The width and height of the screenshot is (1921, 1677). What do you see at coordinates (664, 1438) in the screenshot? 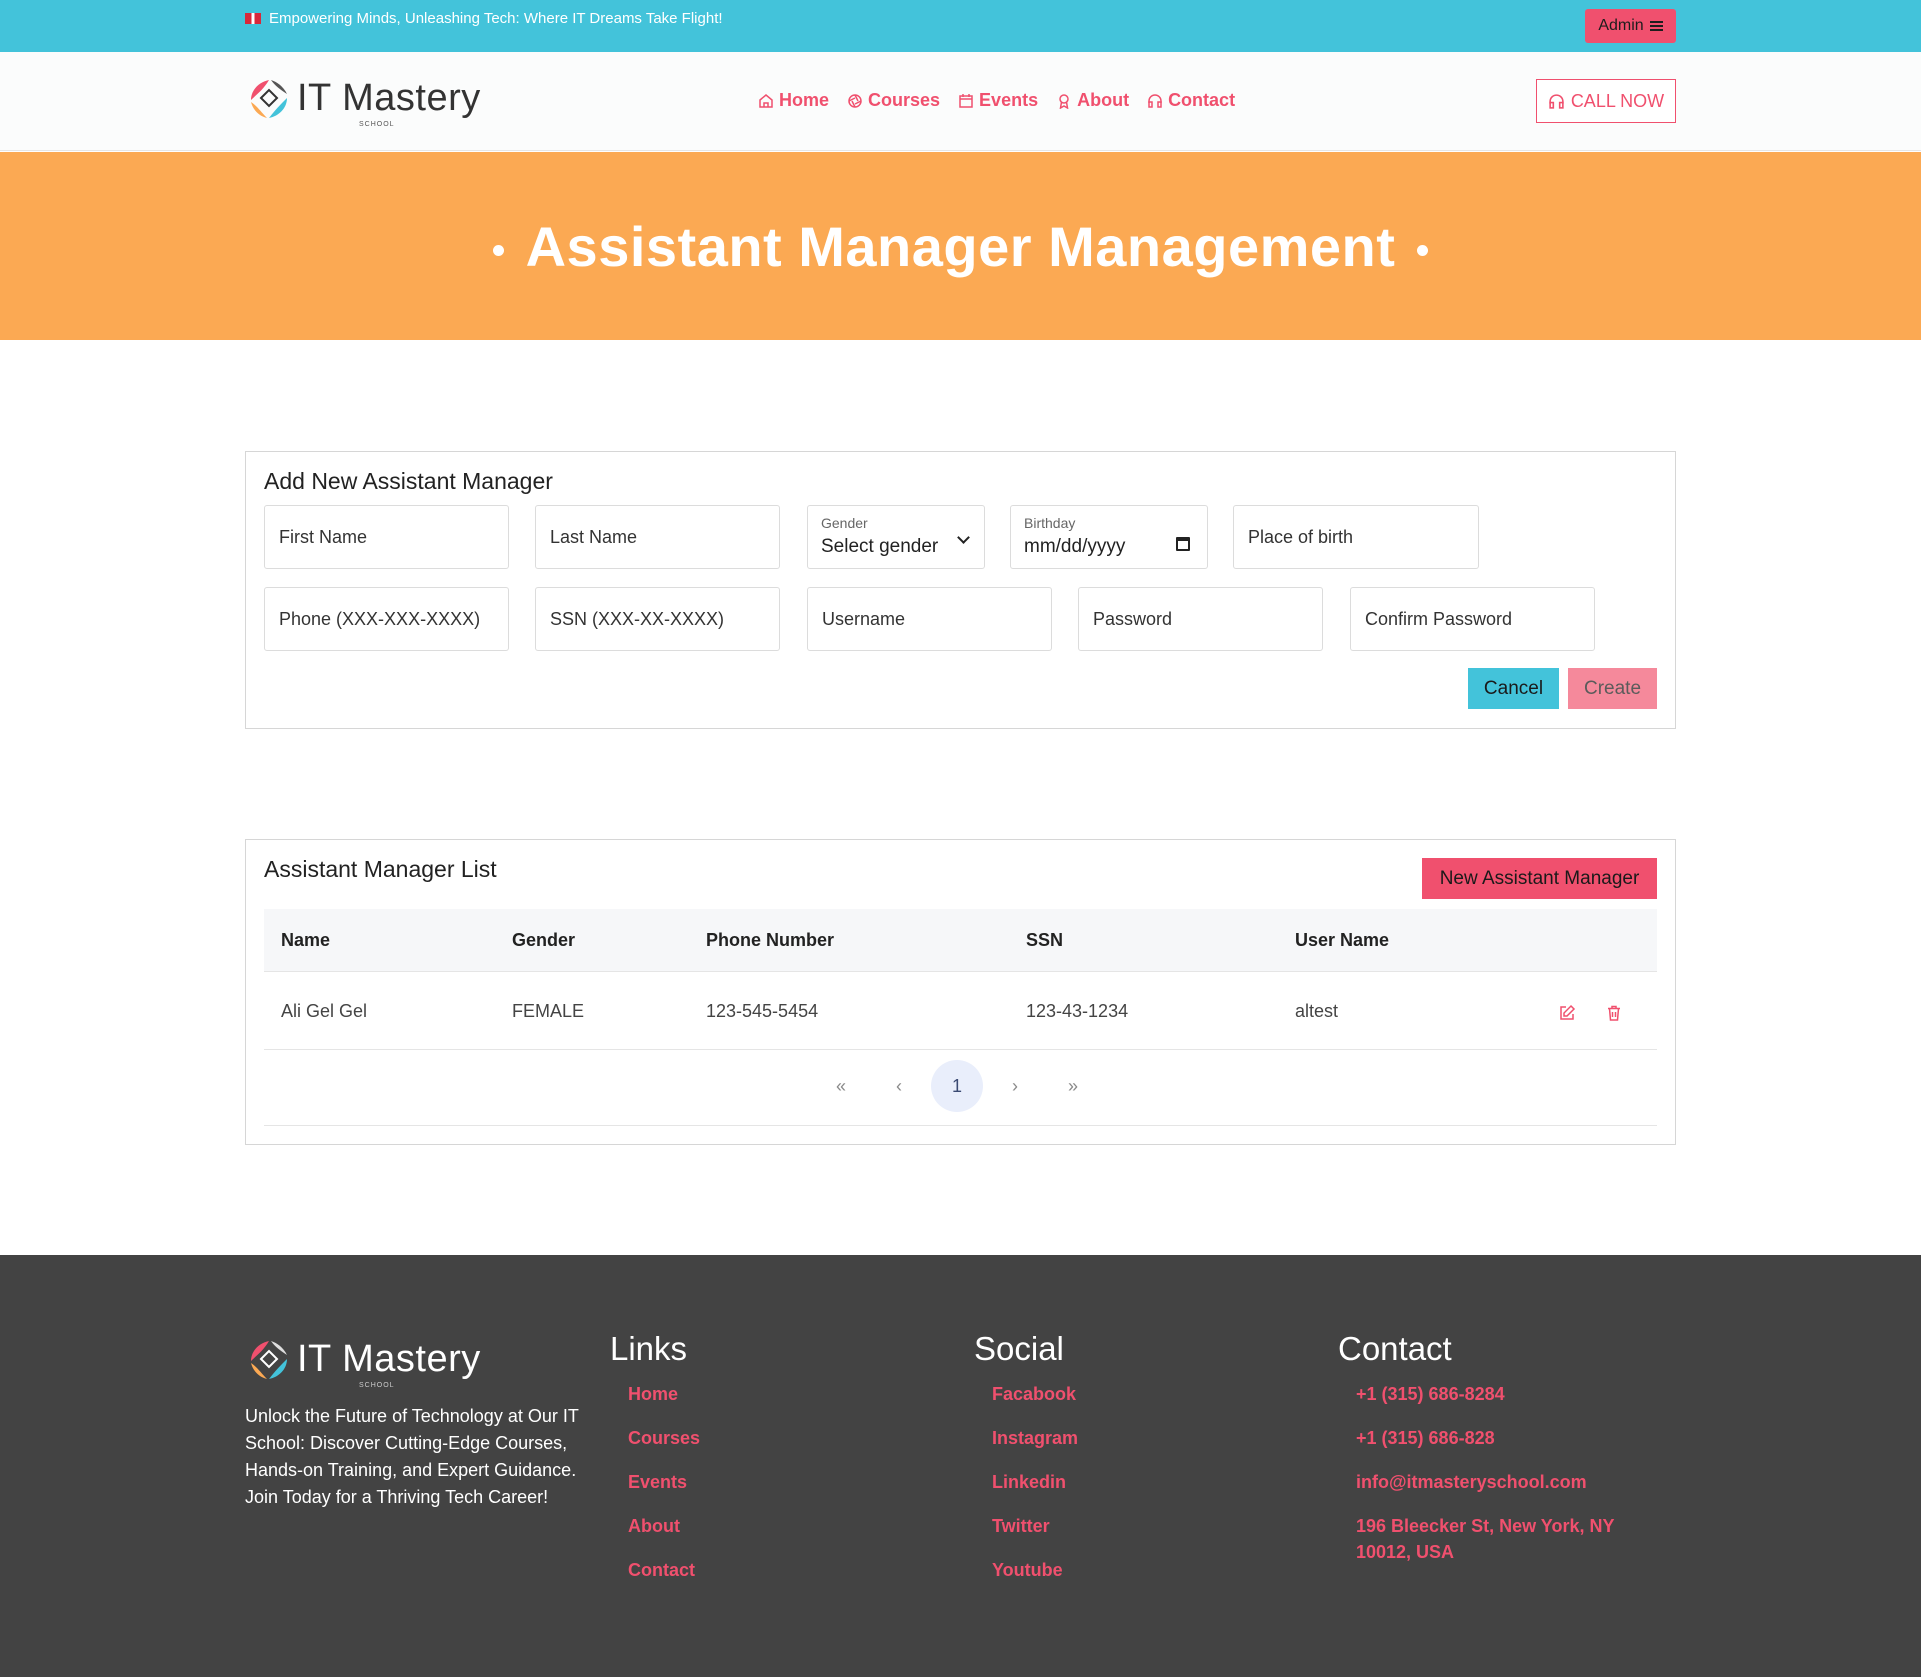
I see `footer-link-courses: Courses` at bounding box center [664, 1438].